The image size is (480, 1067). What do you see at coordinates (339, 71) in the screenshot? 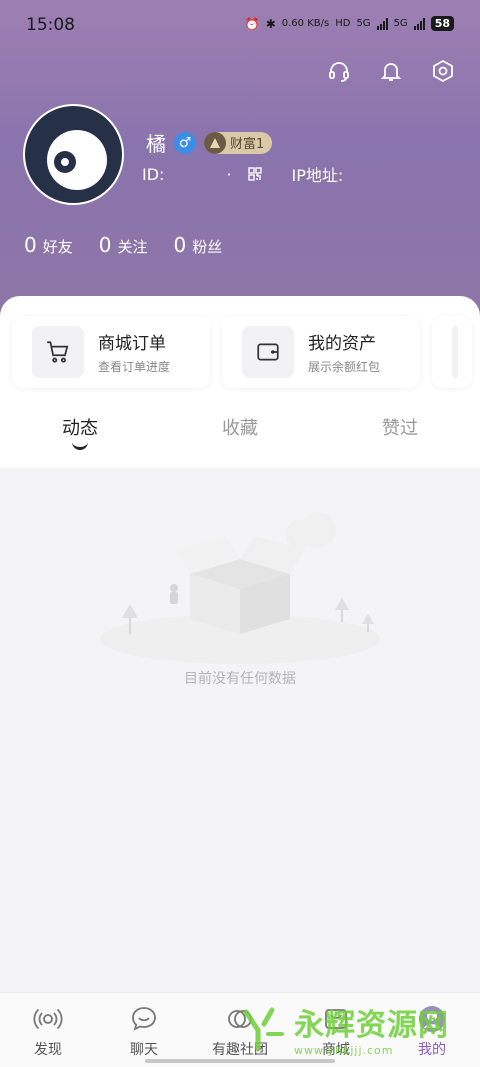
I see `headset-icon` at bounding box center [339, 71].